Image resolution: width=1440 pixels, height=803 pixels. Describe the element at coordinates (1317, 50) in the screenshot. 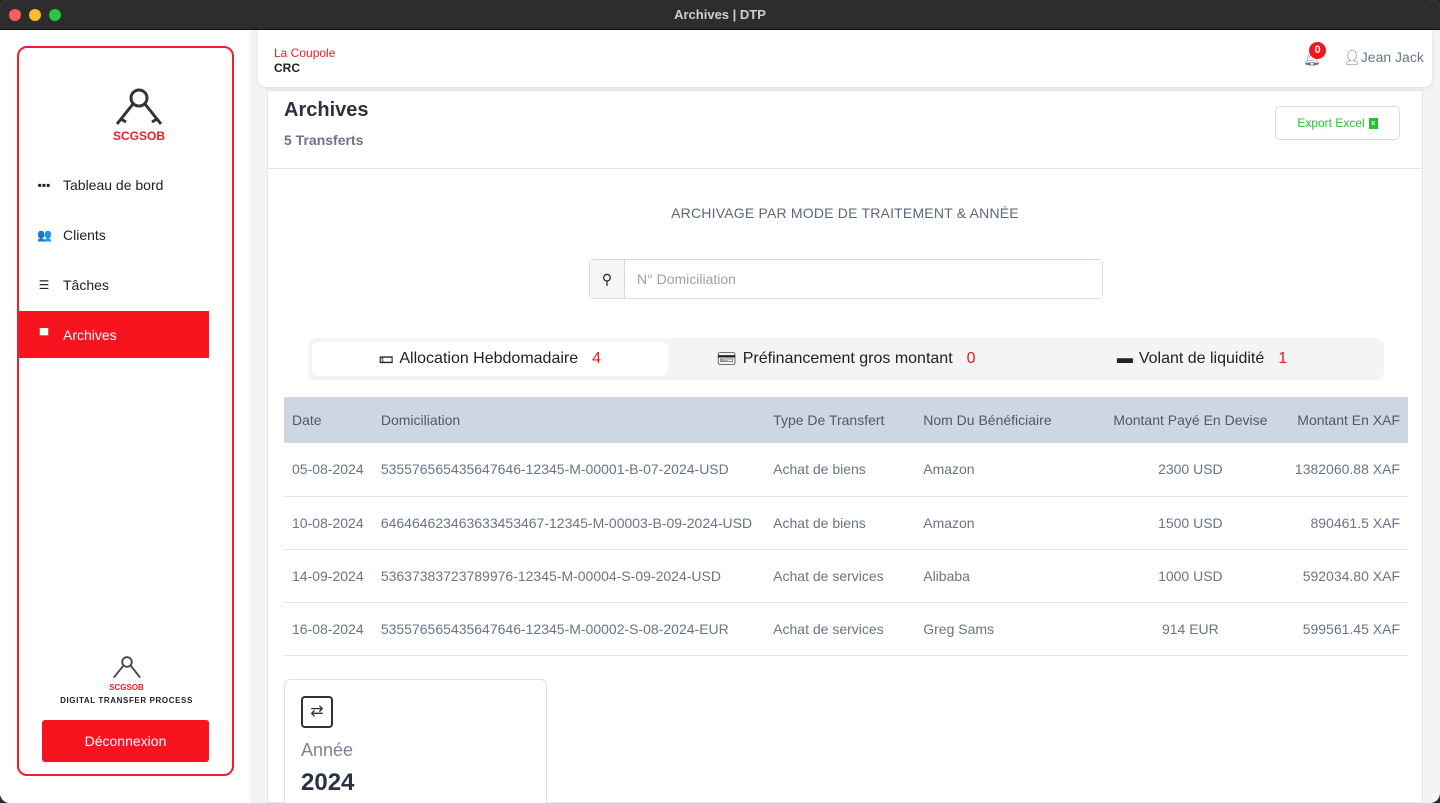

I see `notification-badge: 0` at that location.